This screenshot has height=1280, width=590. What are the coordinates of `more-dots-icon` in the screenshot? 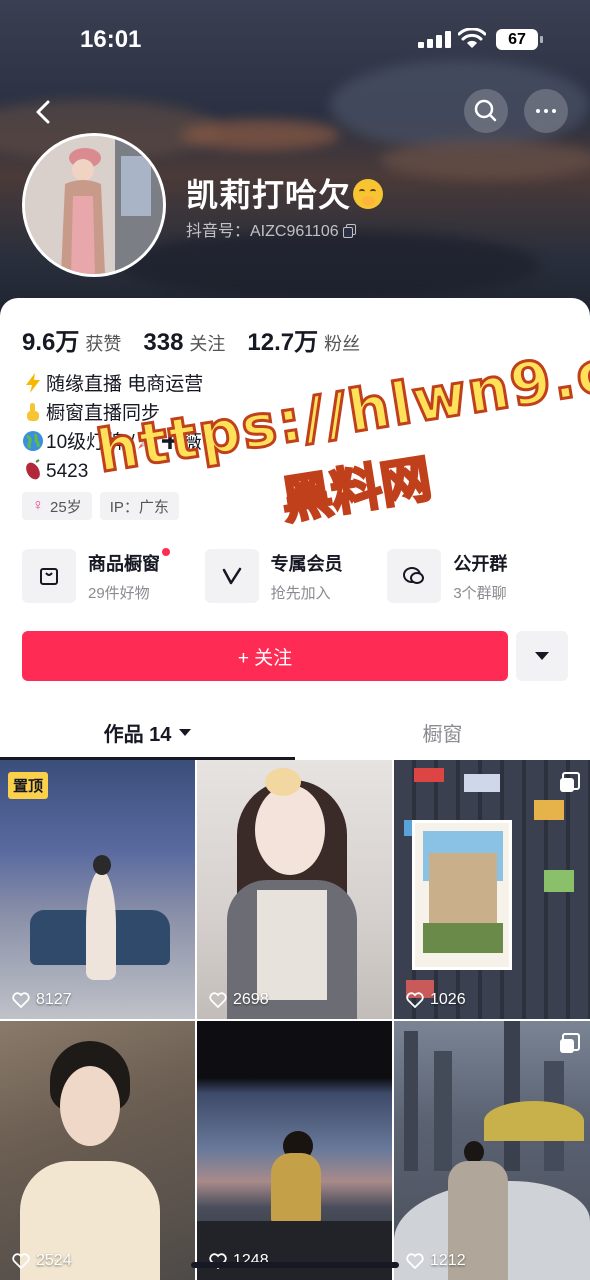 It's located at (546, 111).